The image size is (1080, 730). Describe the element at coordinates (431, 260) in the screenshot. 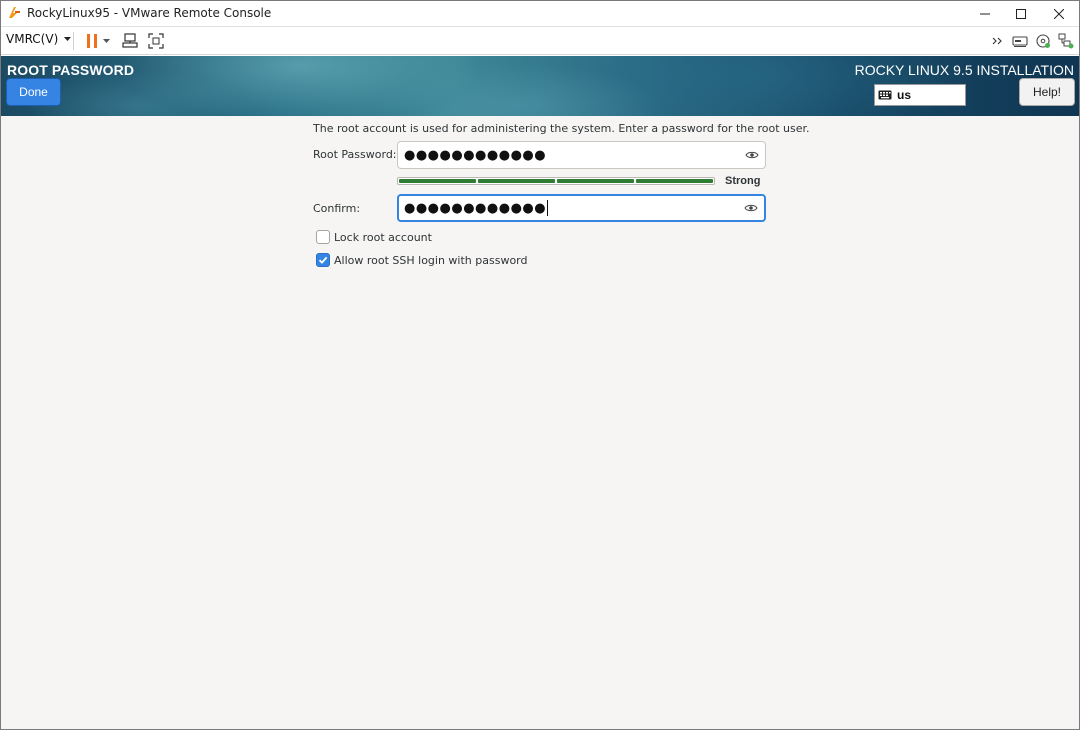

I see `allow-ssh-label: Allow root SSH login with password` at that location.